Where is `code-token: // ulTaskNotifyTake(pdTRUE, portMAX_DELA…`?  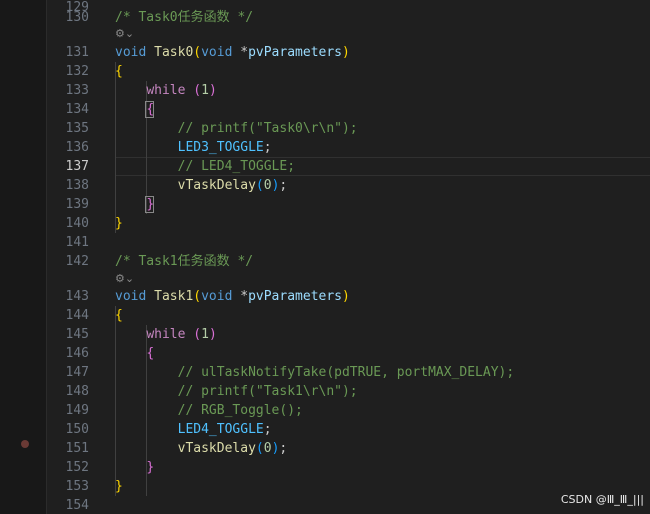 code-token: // ulTaskNotifyTake(pdTRUE, portMAX_DELA… is located at coordinates (346, 372).